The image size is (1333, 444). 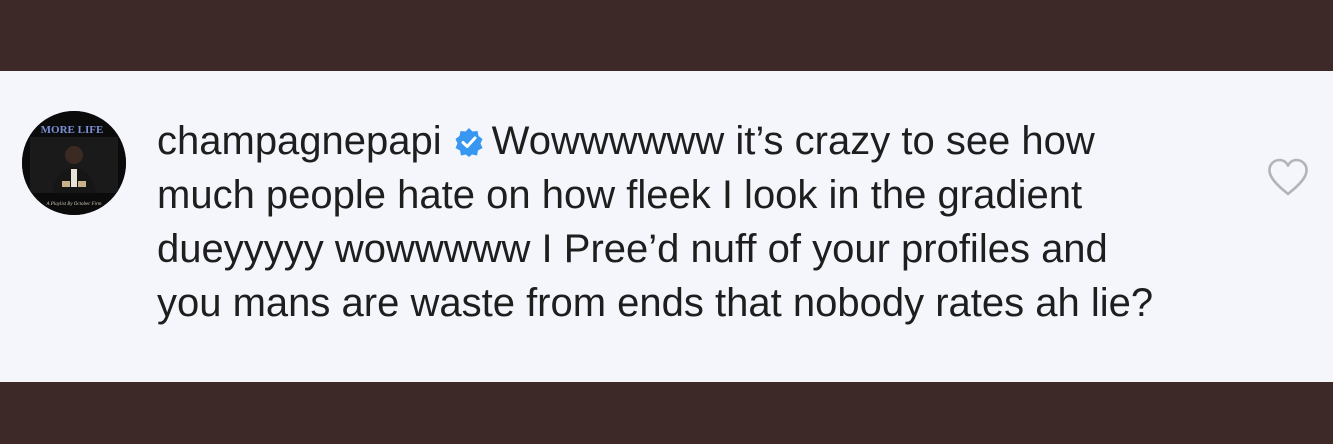 What do you see at coordinates (299, 141) in the screenshot?
I see `username: champagnepapi` at bounding box center [299, 141].